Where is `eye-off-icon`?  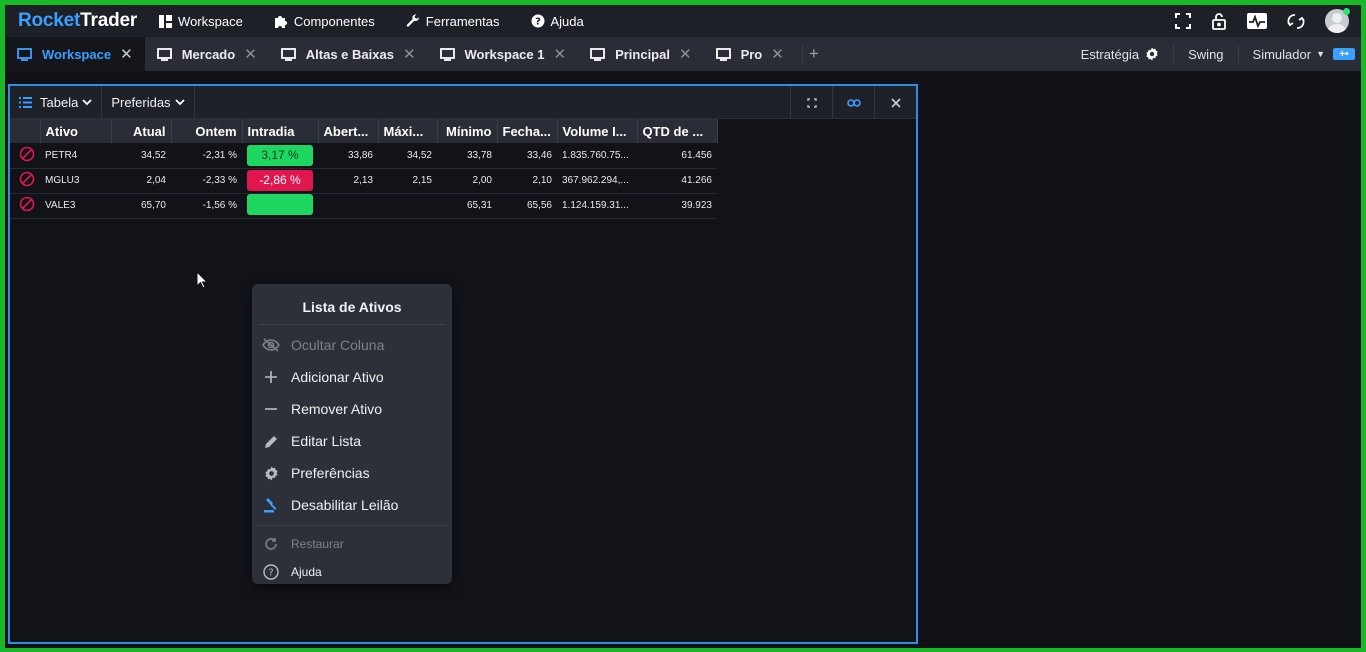 eye-off-icon is located at coordinates (271, 345).